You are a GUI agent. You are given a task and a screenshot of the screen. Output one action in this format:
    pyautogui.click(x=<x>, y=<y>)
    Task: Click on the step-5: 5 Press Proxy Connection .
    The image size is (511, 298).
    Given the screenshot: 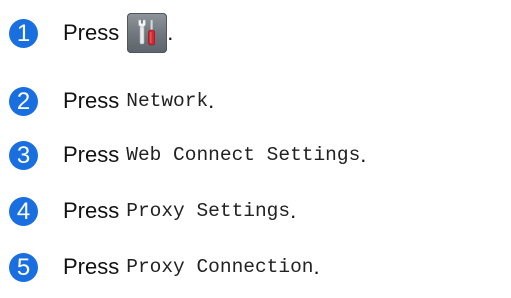 What is the action you would take?
    pyautogui.click(x=160, y=267)
    